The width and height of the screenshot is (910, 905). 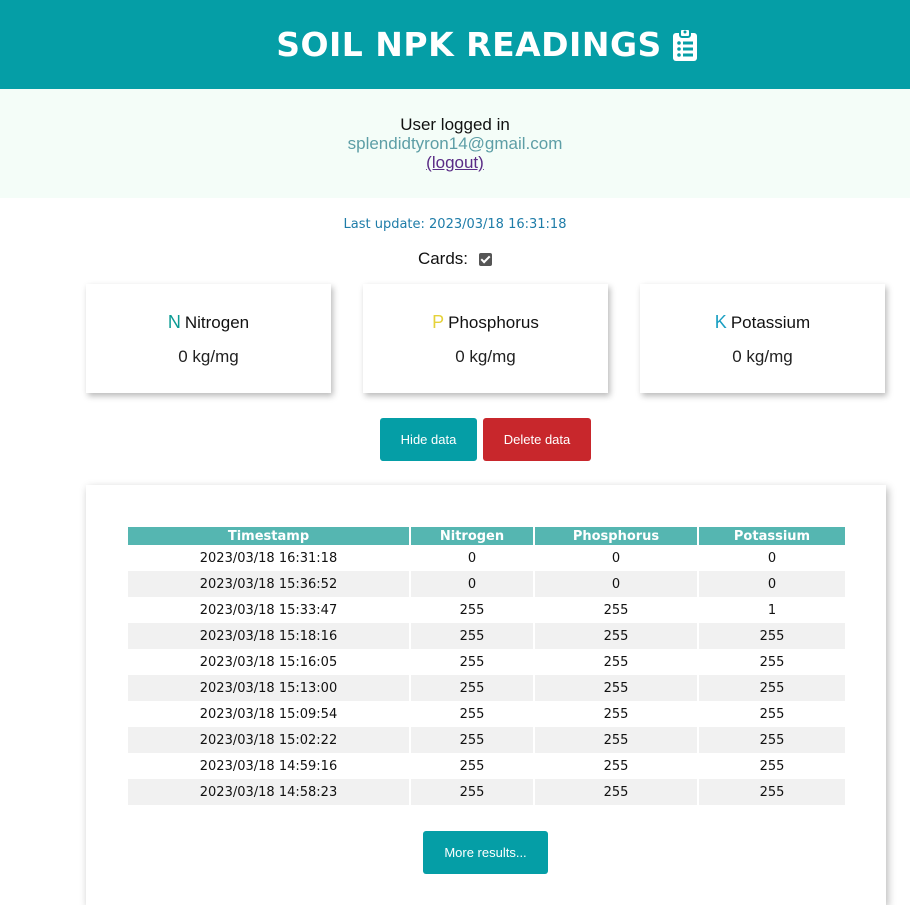 I want to click on table-row: 2023/03/18 15:16:05 255 255 255, so click(x=486, y=662).